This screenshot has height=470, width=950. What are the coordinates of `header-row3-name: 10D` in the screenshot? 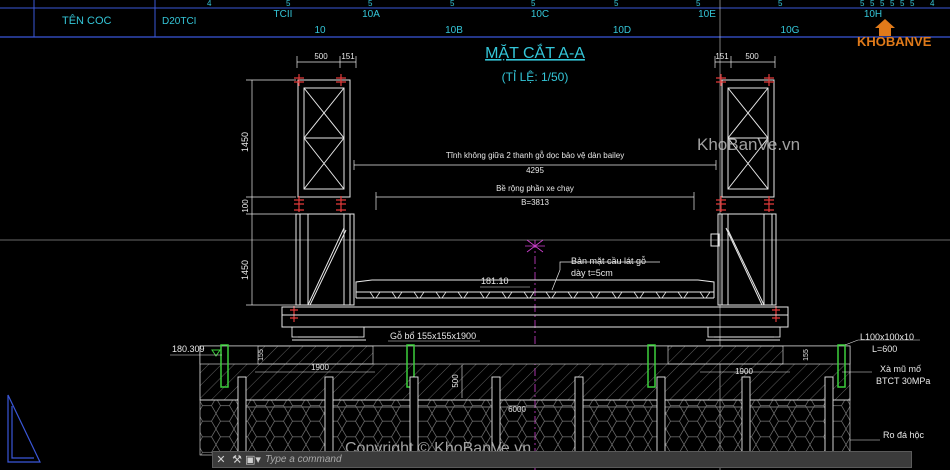 It's located at (622, 30).